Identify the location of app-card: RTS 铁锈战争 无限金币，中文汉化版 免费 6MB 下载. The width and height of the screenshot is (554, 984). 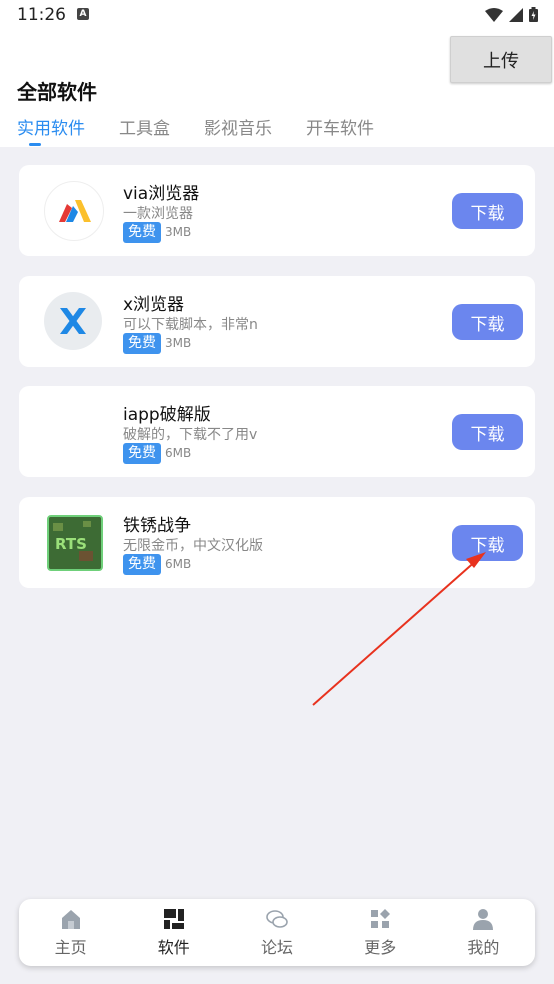
(277, 542).